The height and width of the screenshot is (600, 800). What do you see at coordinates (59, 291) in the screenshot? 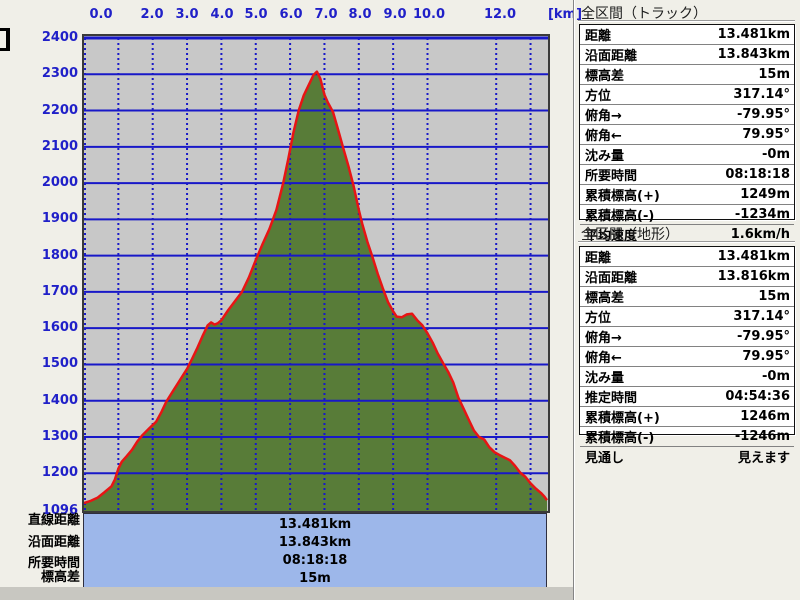
I see `y-axis-tick: 1700` at bounding box center [59, 291].